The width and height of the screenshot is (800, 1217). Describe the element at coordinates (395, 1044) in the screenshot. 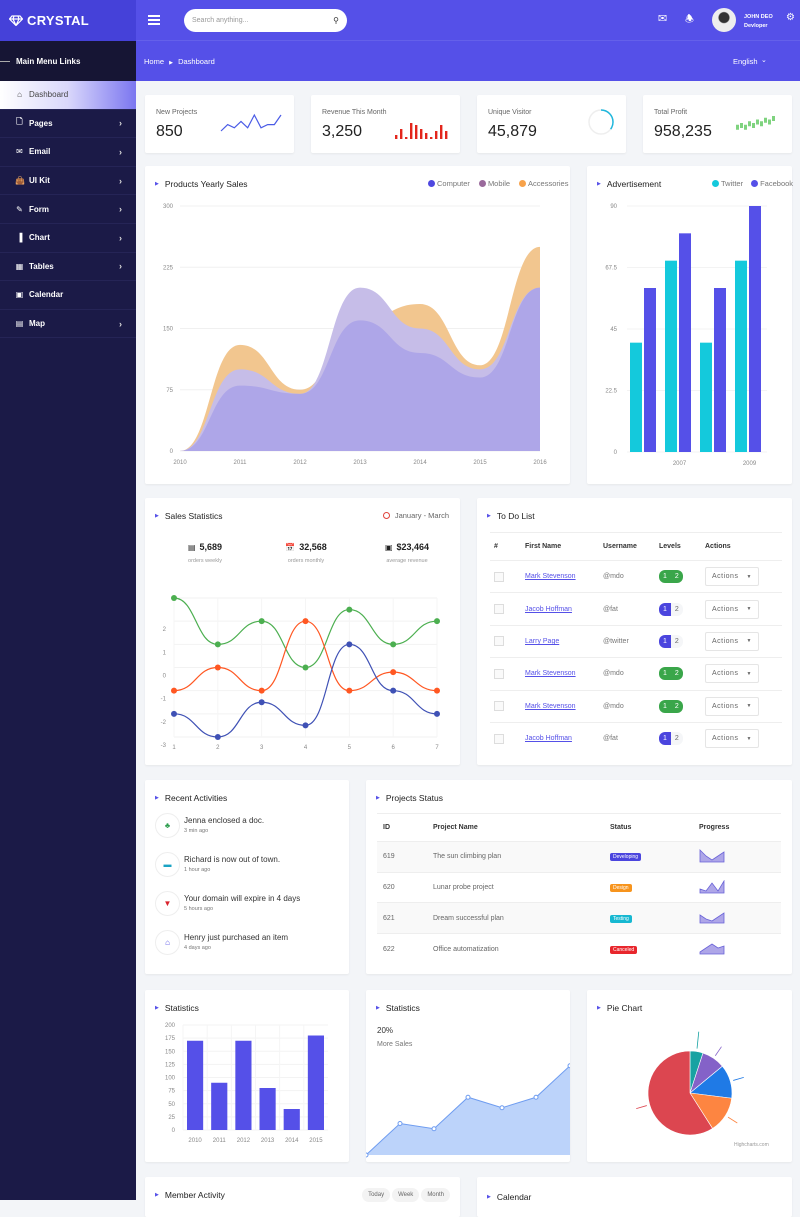

I see `stat-subtitle: More Sales` at that location.